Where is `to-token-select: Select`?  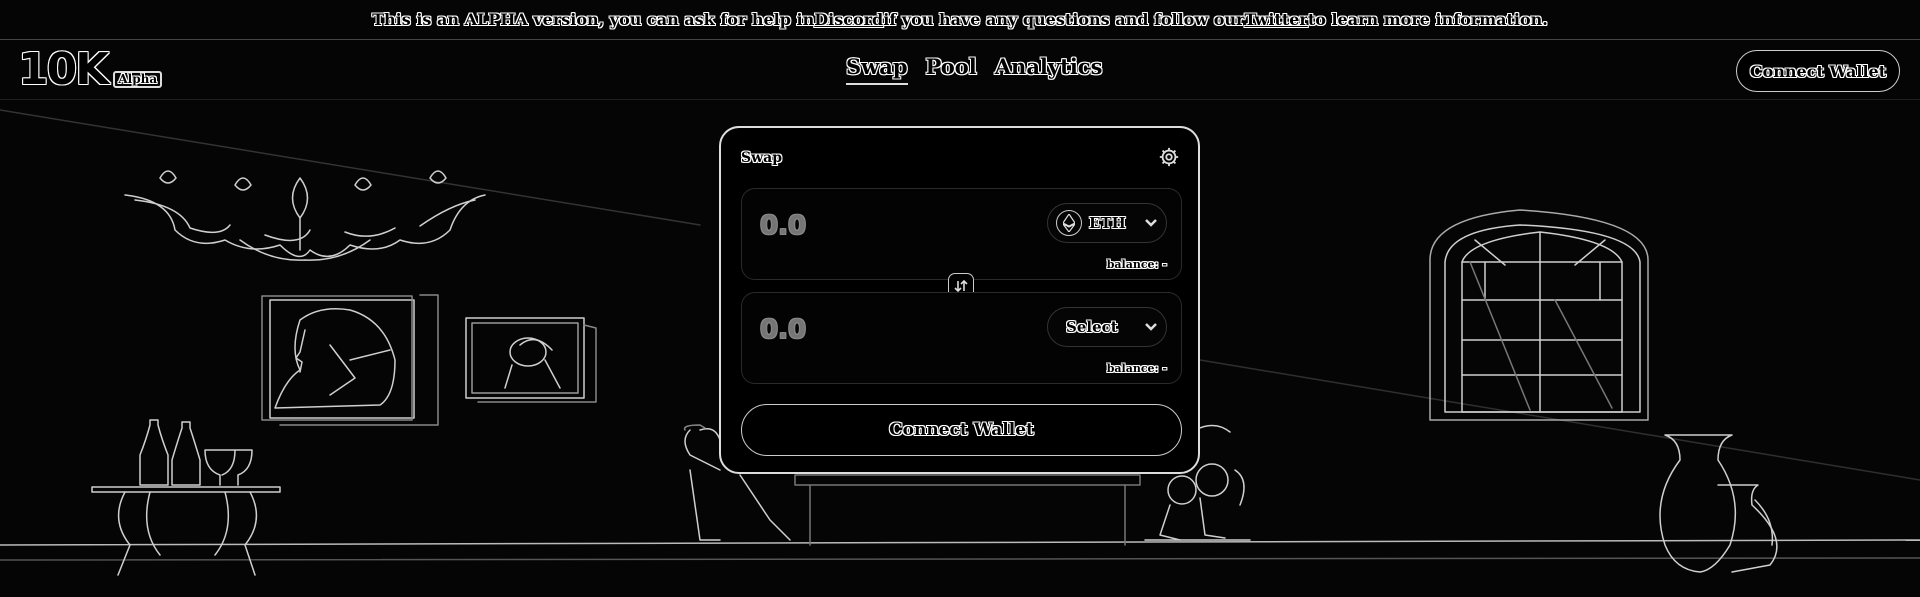 to-token-select: Select is located at coordinates (1107, 327).